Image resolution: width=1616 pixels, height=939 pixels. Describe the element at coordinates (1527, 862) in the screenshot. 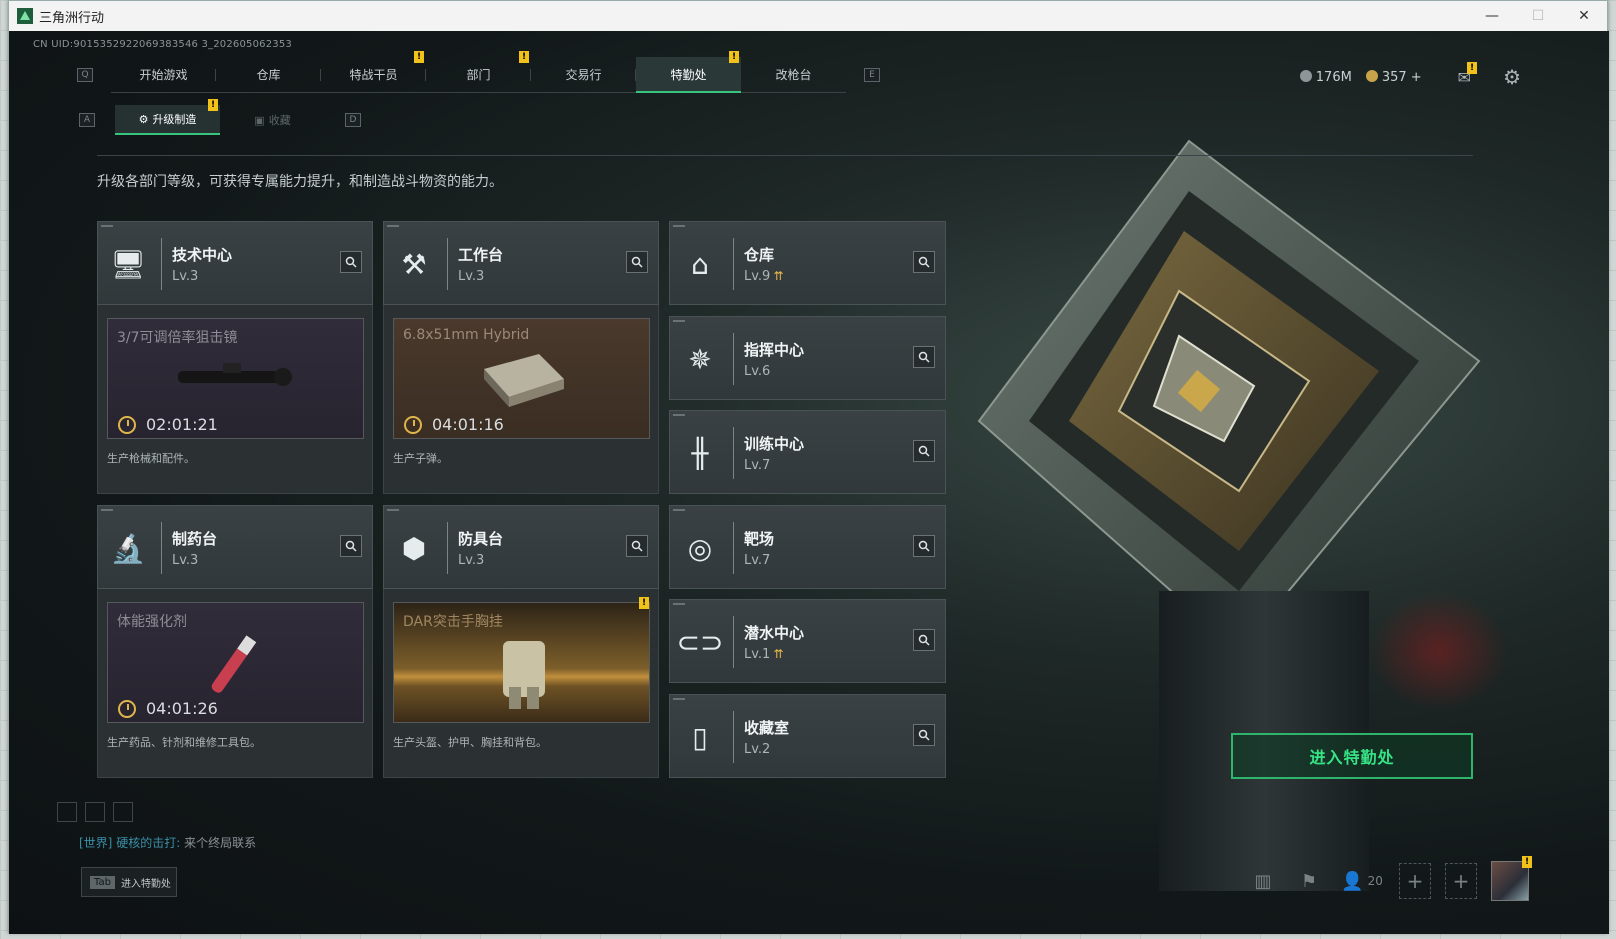

I see `avatar-badge: !` at that location.